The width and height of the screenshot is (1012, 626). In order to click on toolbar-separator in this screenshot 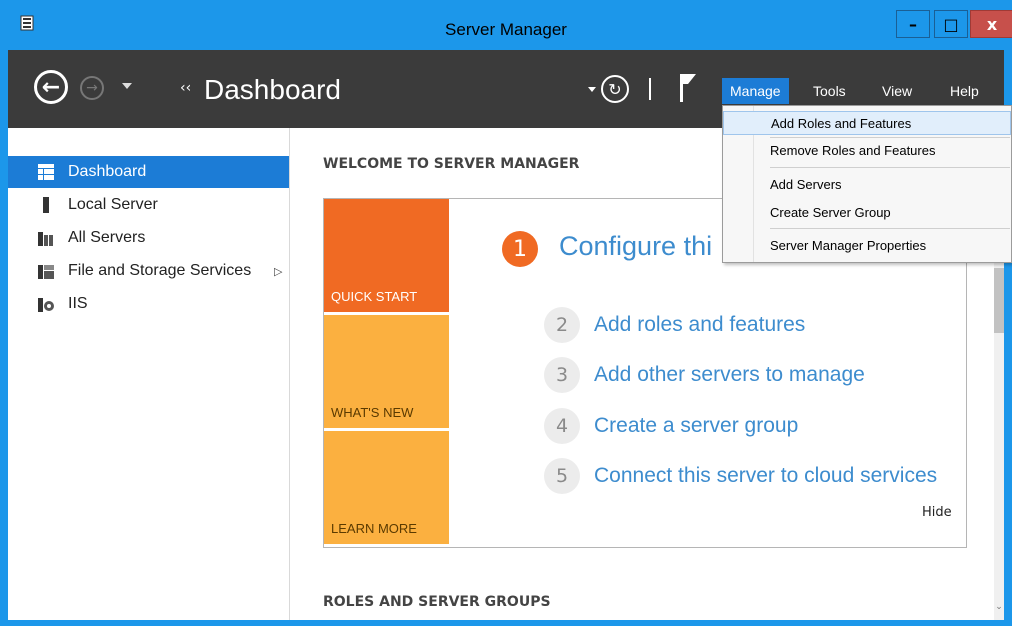, I will do `click(650, 89)`.